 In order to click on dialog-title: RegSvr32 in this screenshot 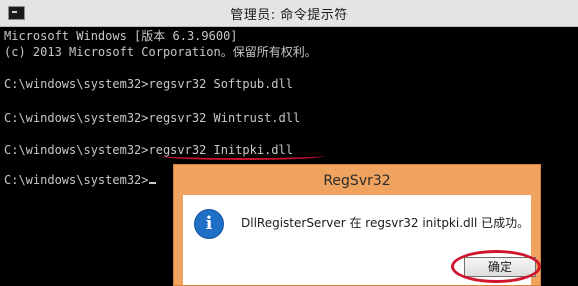, I will do `click(357, 181)`.